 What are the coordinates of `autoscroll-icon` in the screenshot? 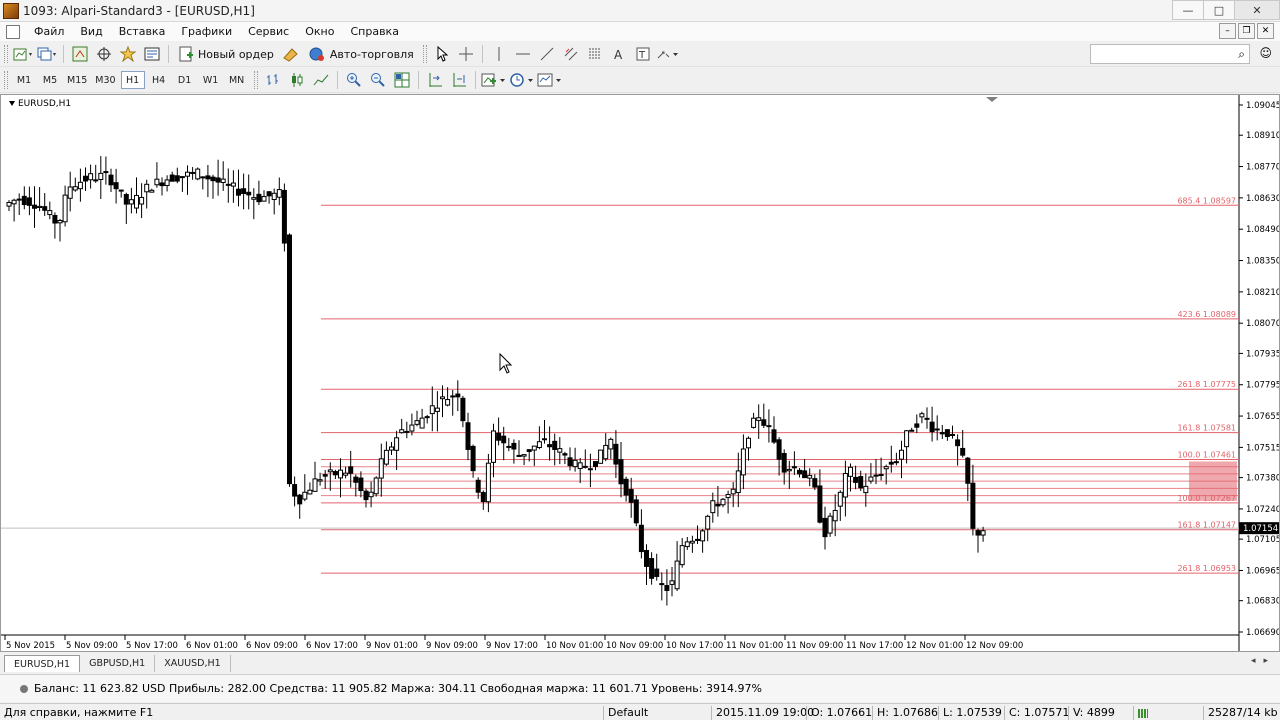 It's located at (459, 80).